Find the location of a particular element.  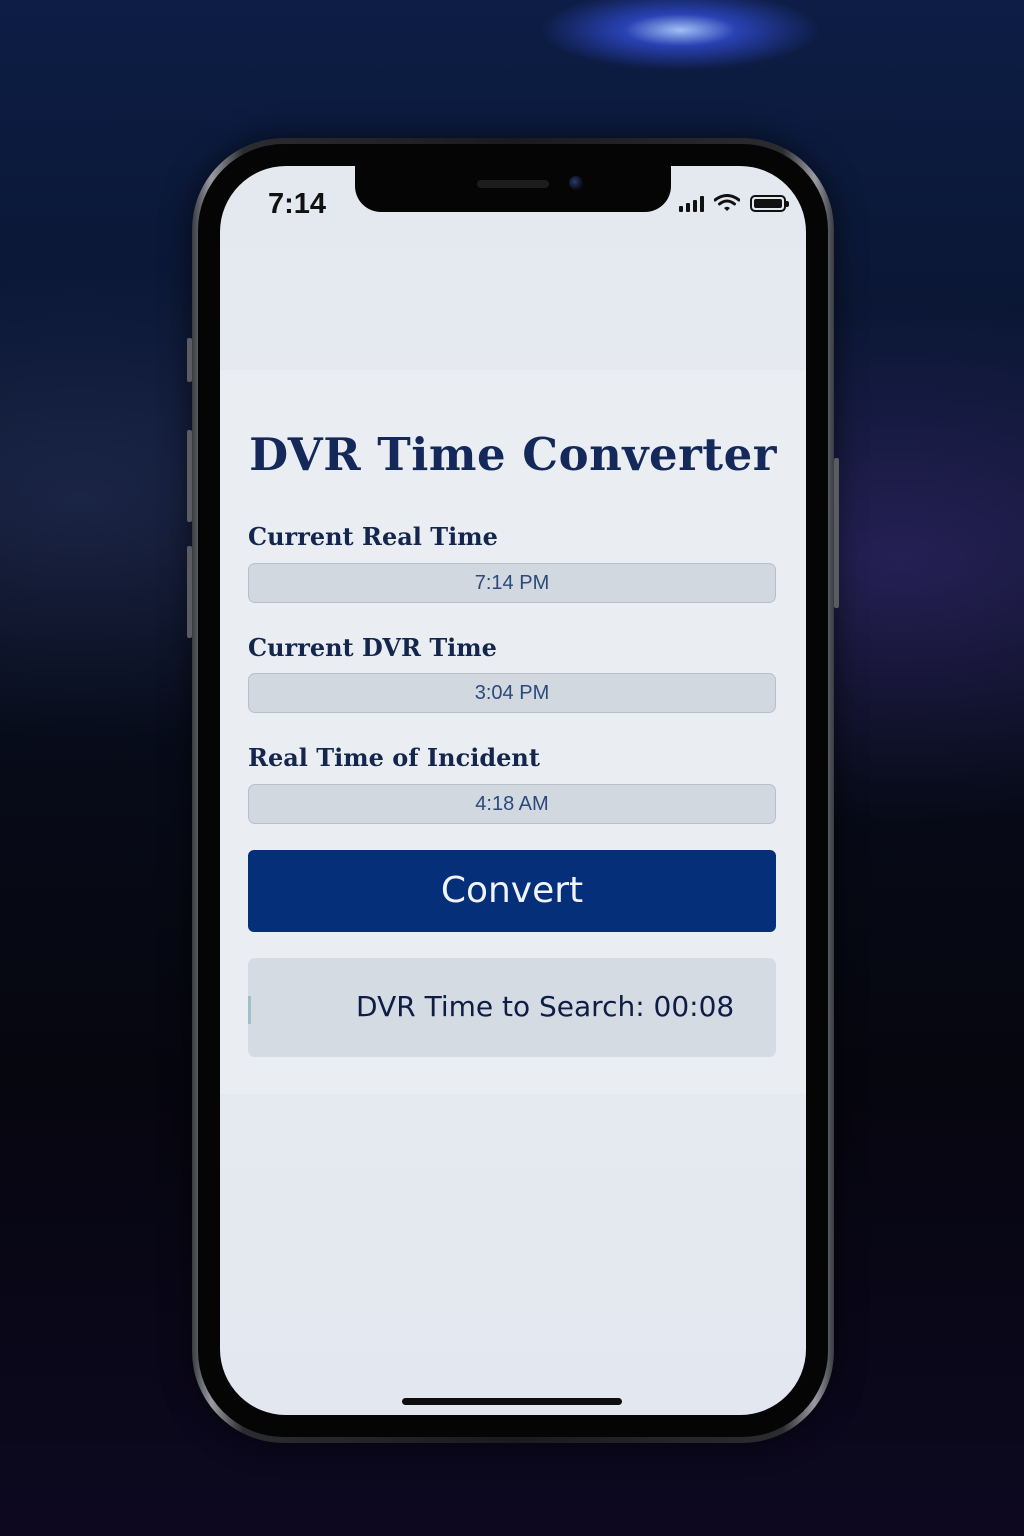

status-bar-icons is located at coordinates (734, 203).